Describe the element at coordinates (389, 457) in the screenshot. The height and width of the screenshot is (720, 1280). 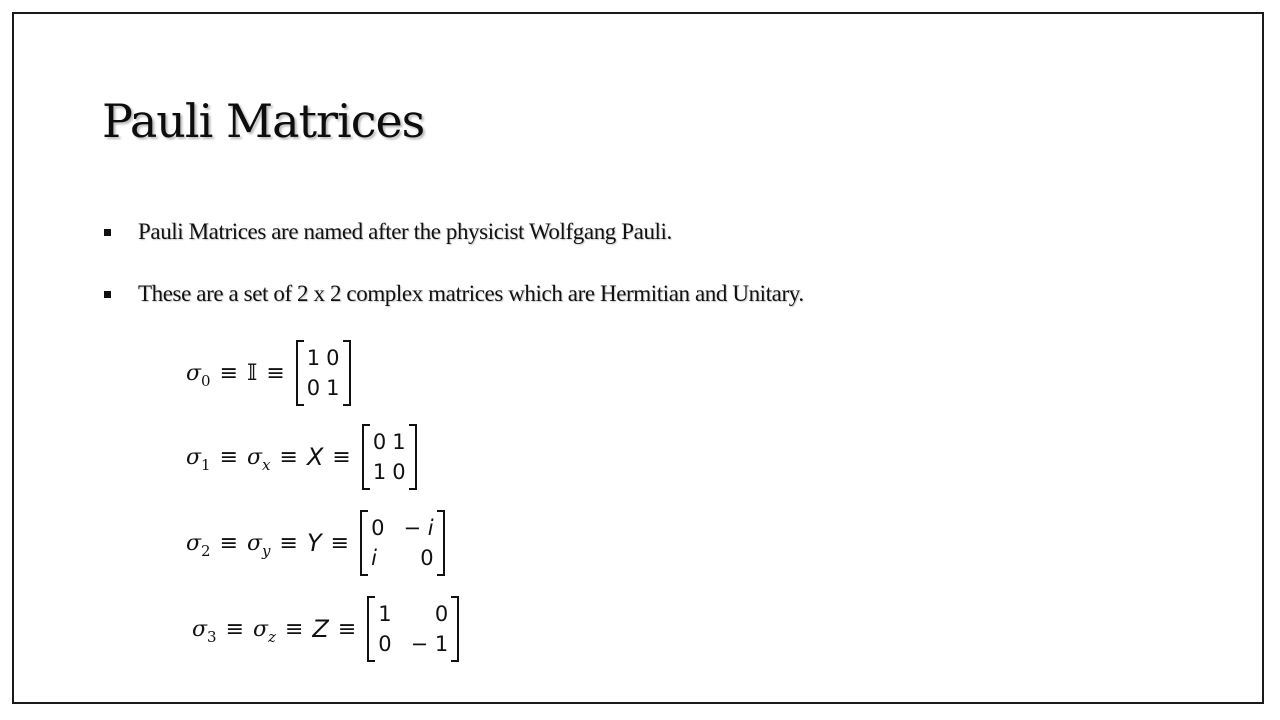
I see `matrix: 0 1 1 0` at that location.